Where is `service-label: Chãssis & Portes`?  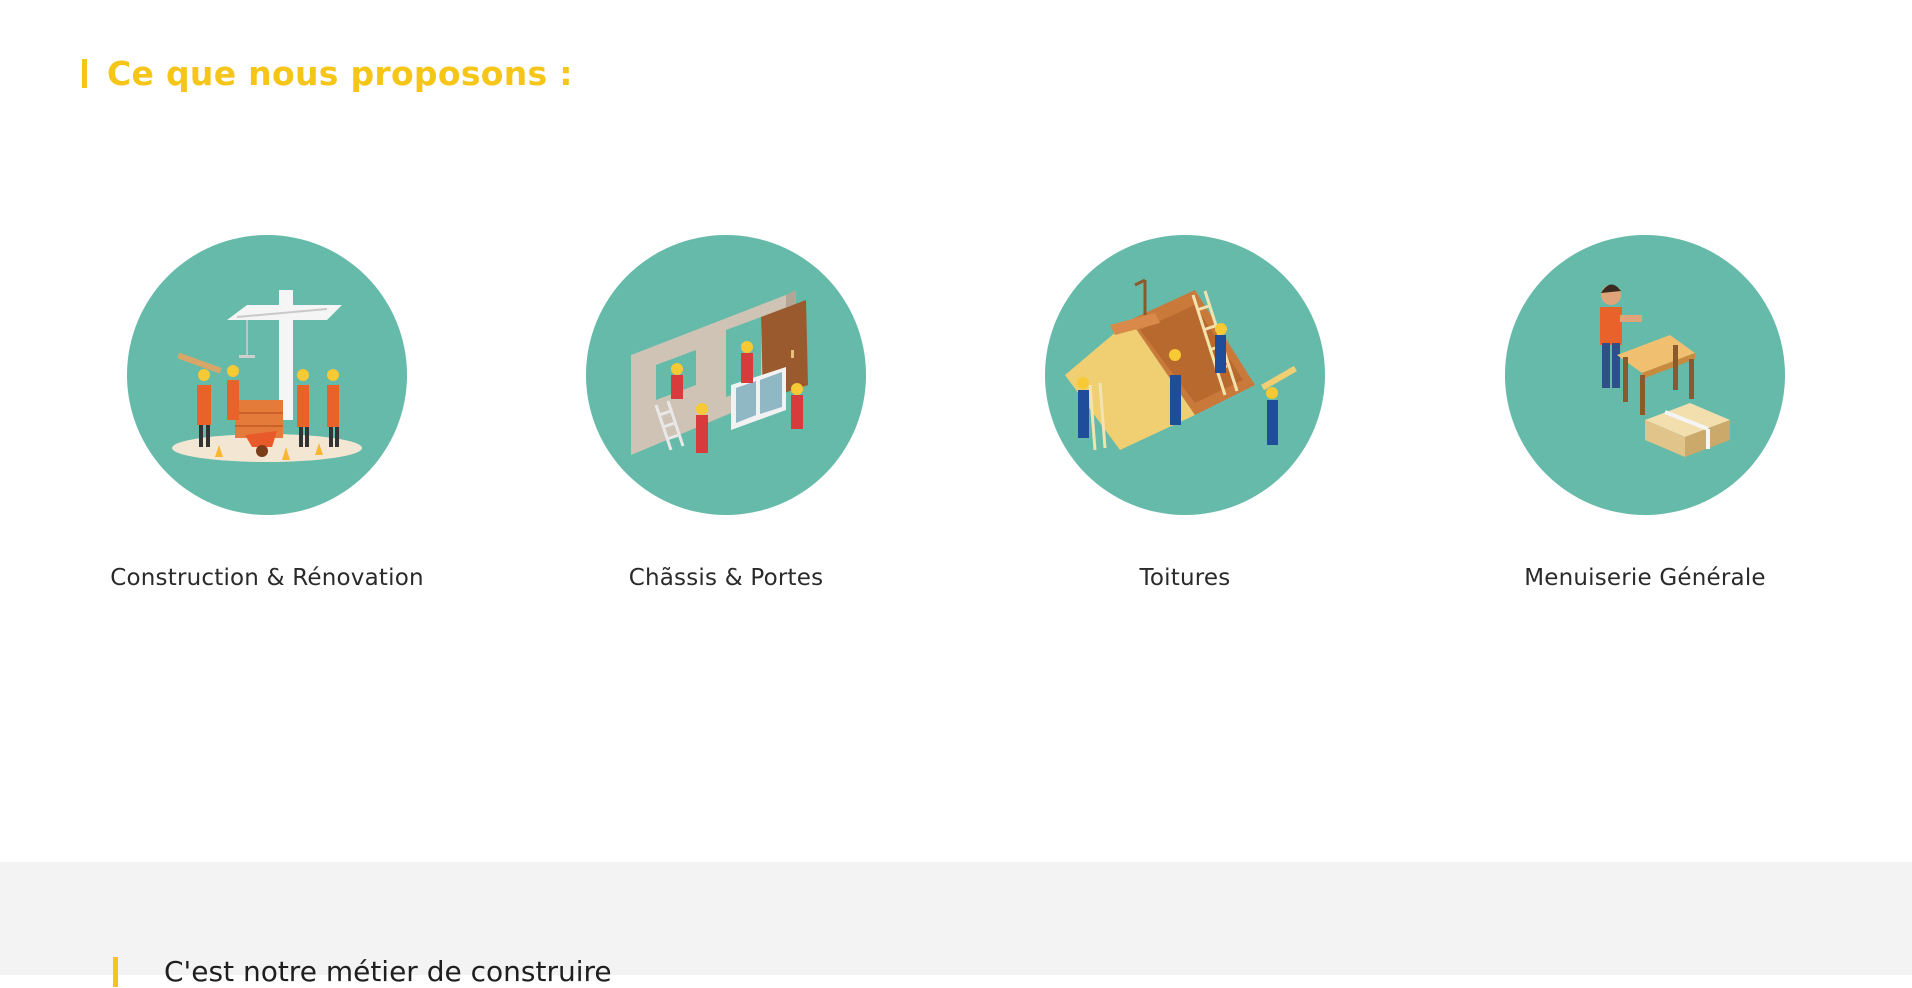
service-label: Chãssis & Portes is located at coordinates (726, 578).